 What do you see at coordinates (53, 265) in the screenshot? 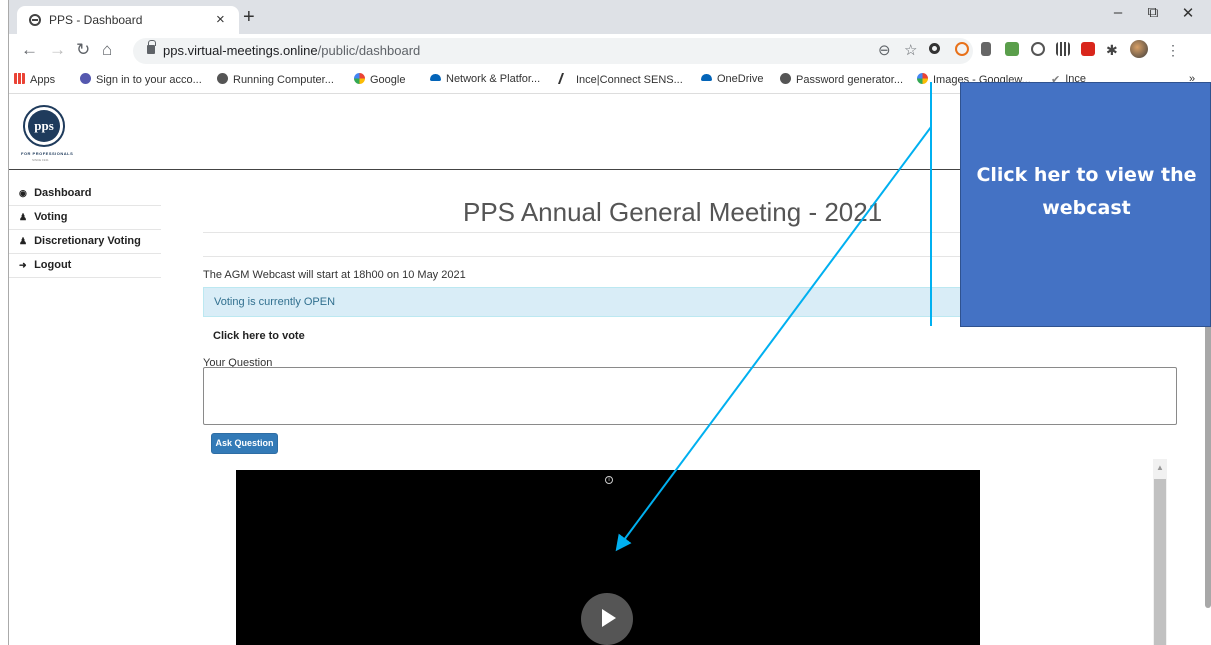
I see `sidebar-item-label: Logout` at bounding box center [53, 265].